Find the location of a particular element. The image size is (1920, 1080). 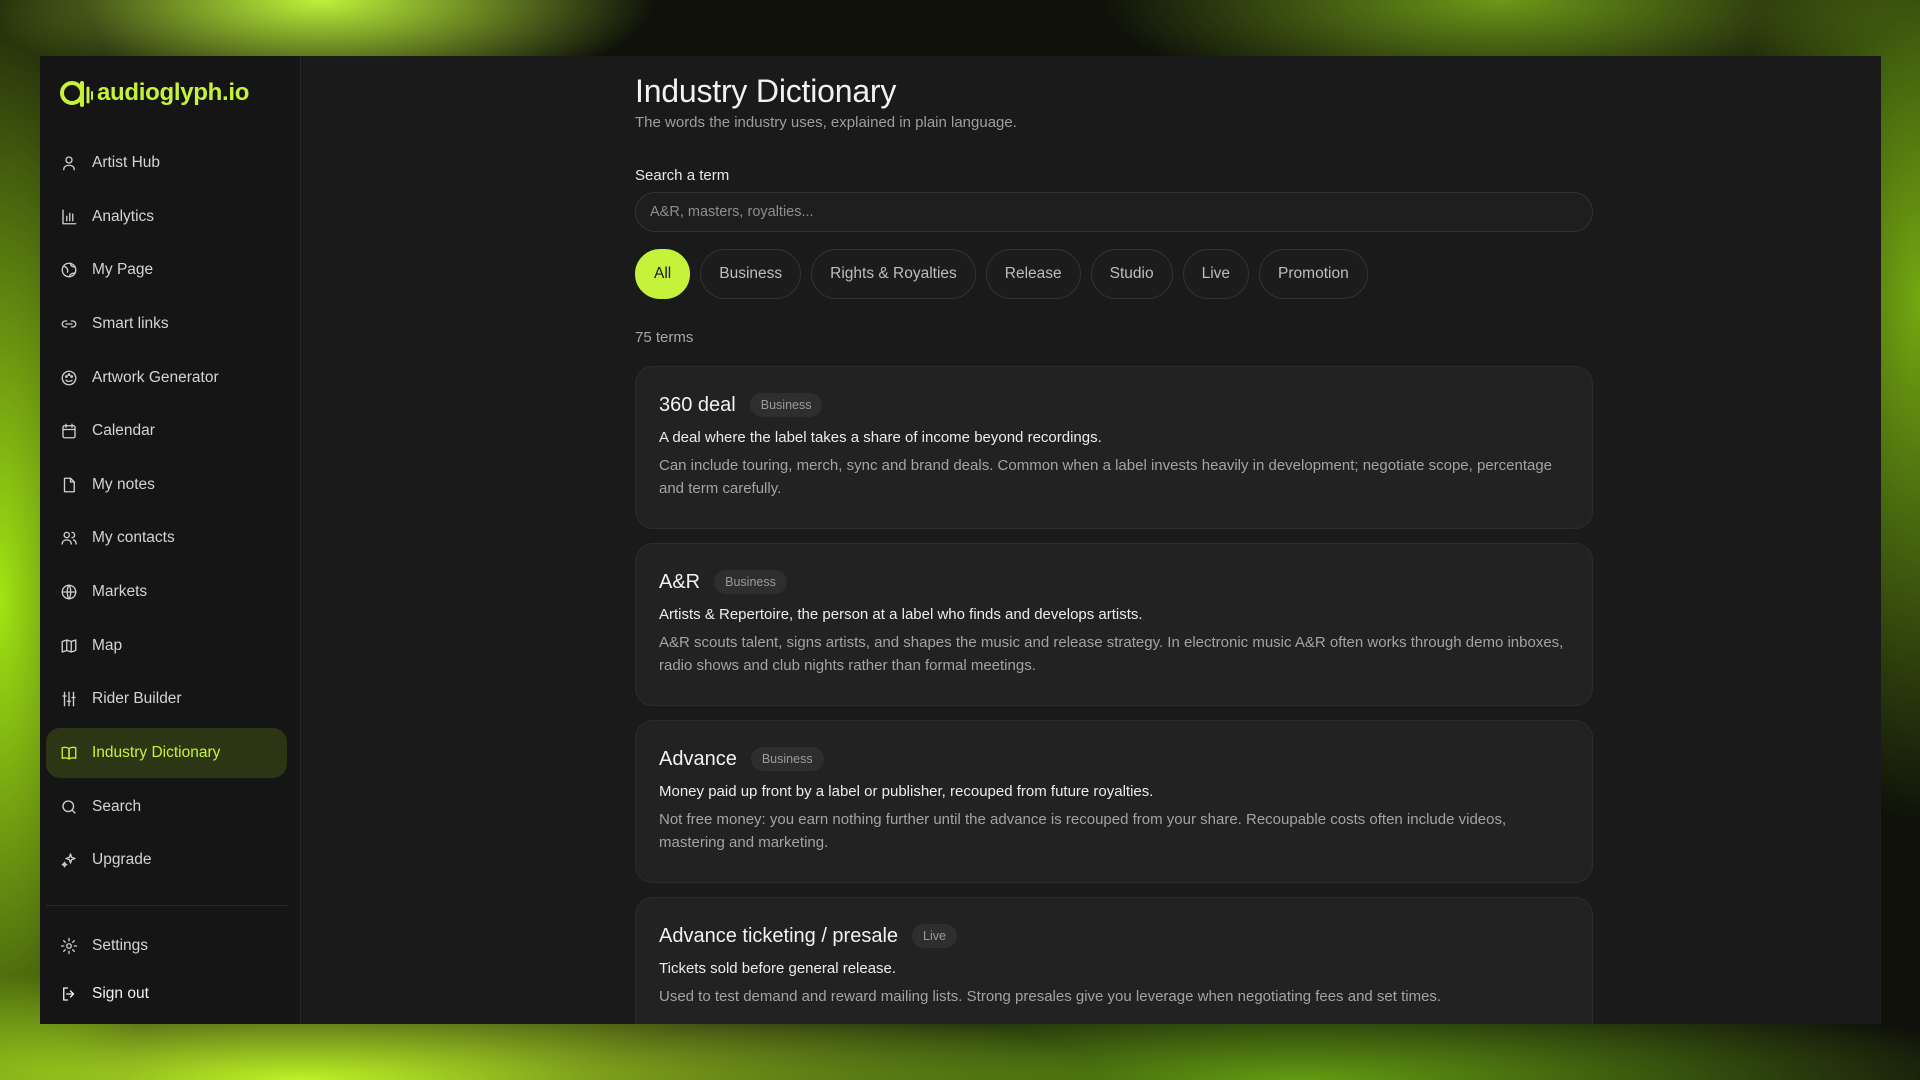

sidebar-item-smart-links: Smart links is located at coordinates (166, 324).